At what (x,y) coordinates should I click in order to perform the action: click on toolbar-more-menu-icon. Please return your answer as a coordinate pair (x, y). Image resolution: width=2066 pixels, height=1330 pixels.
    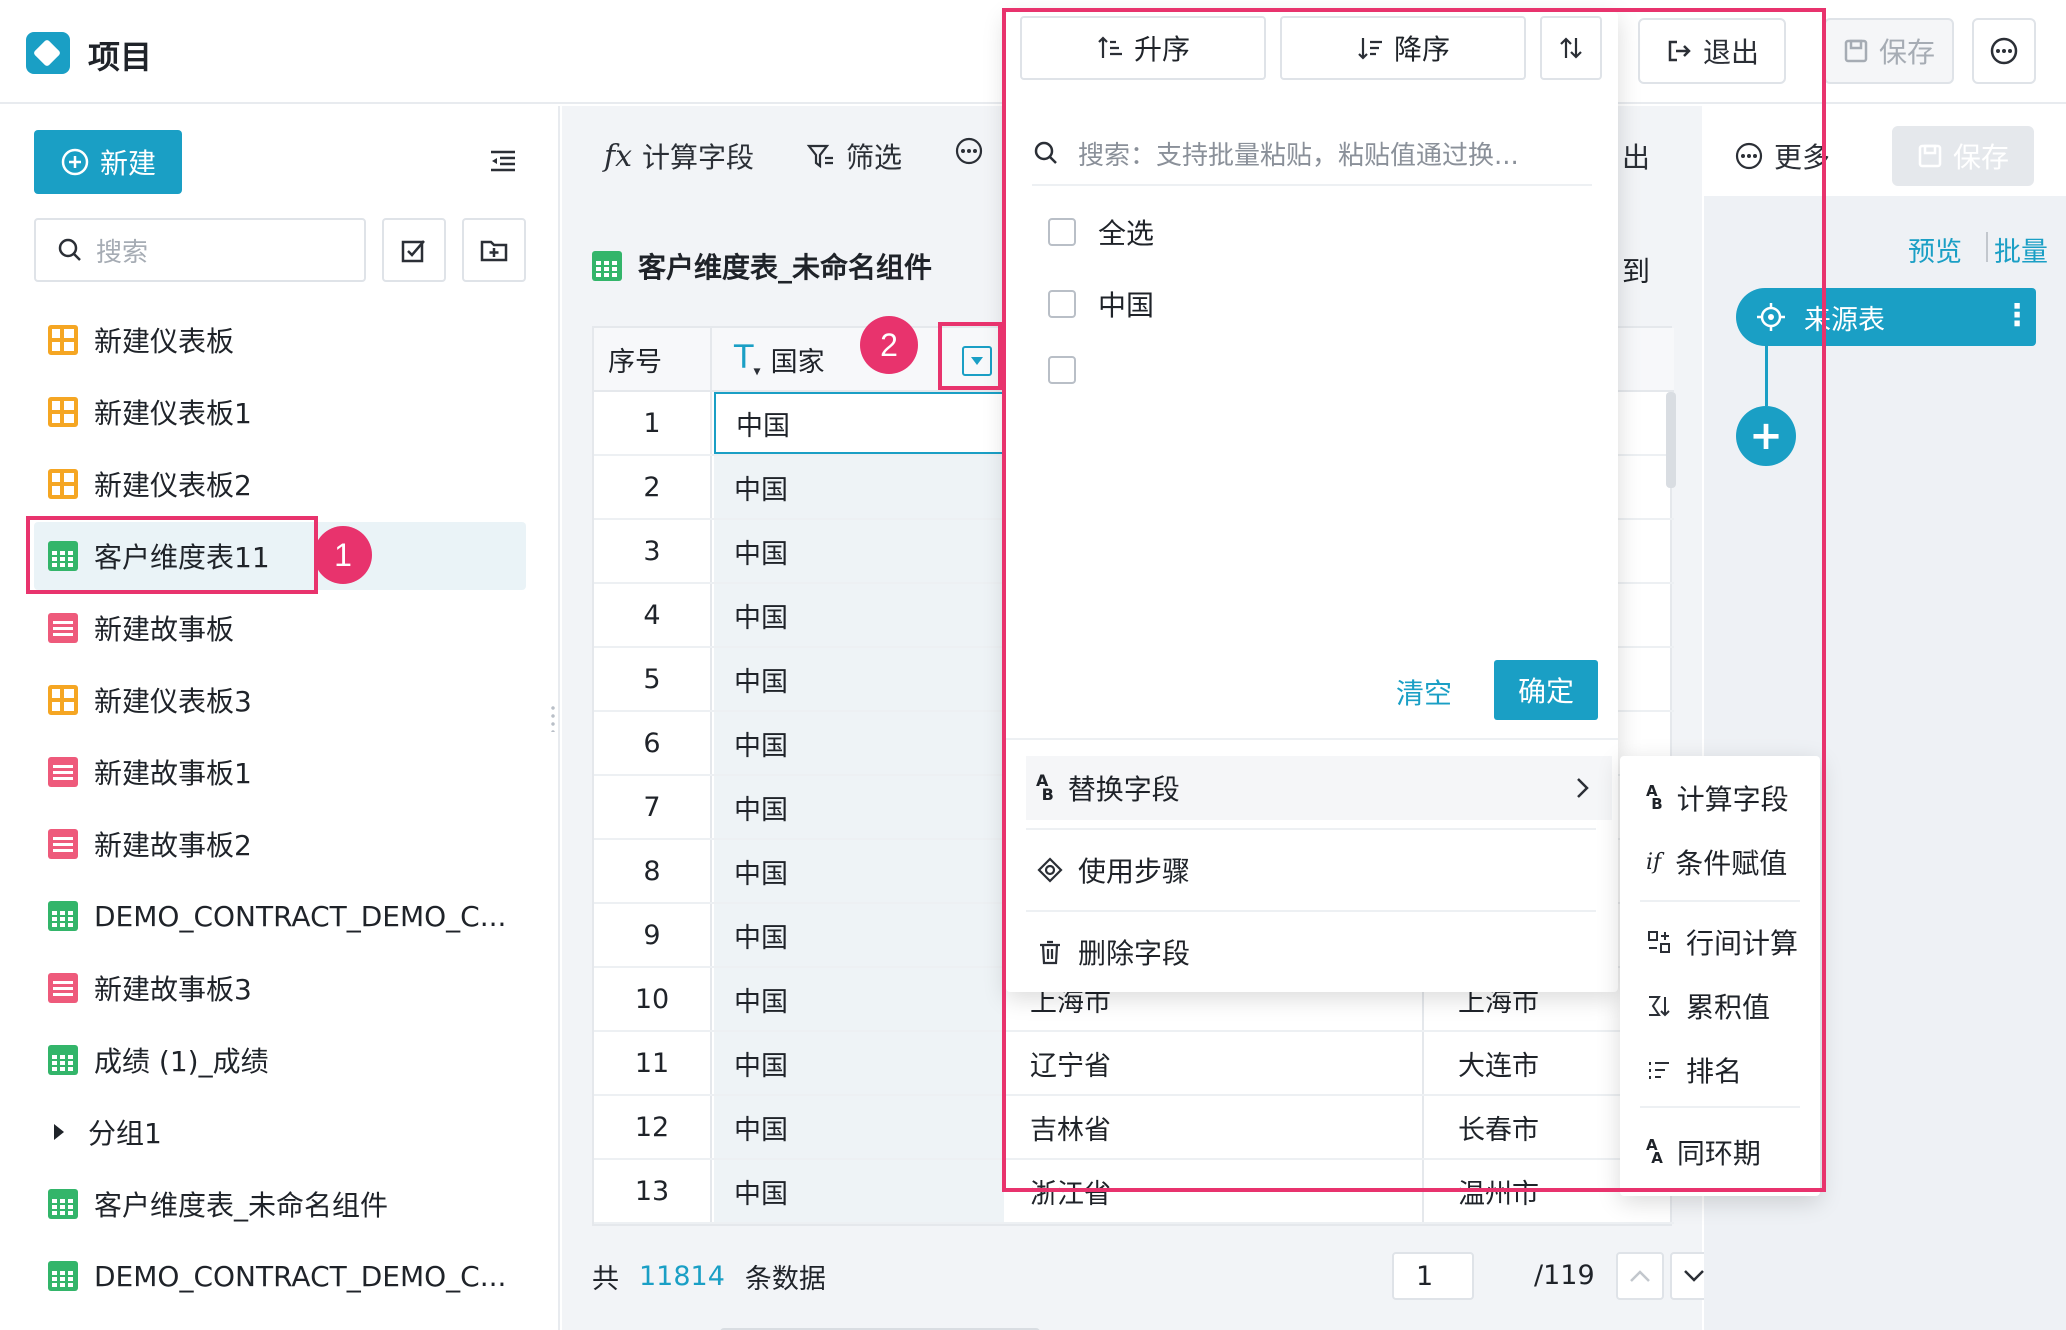
    Looking at the image, I should click on (969, 151).